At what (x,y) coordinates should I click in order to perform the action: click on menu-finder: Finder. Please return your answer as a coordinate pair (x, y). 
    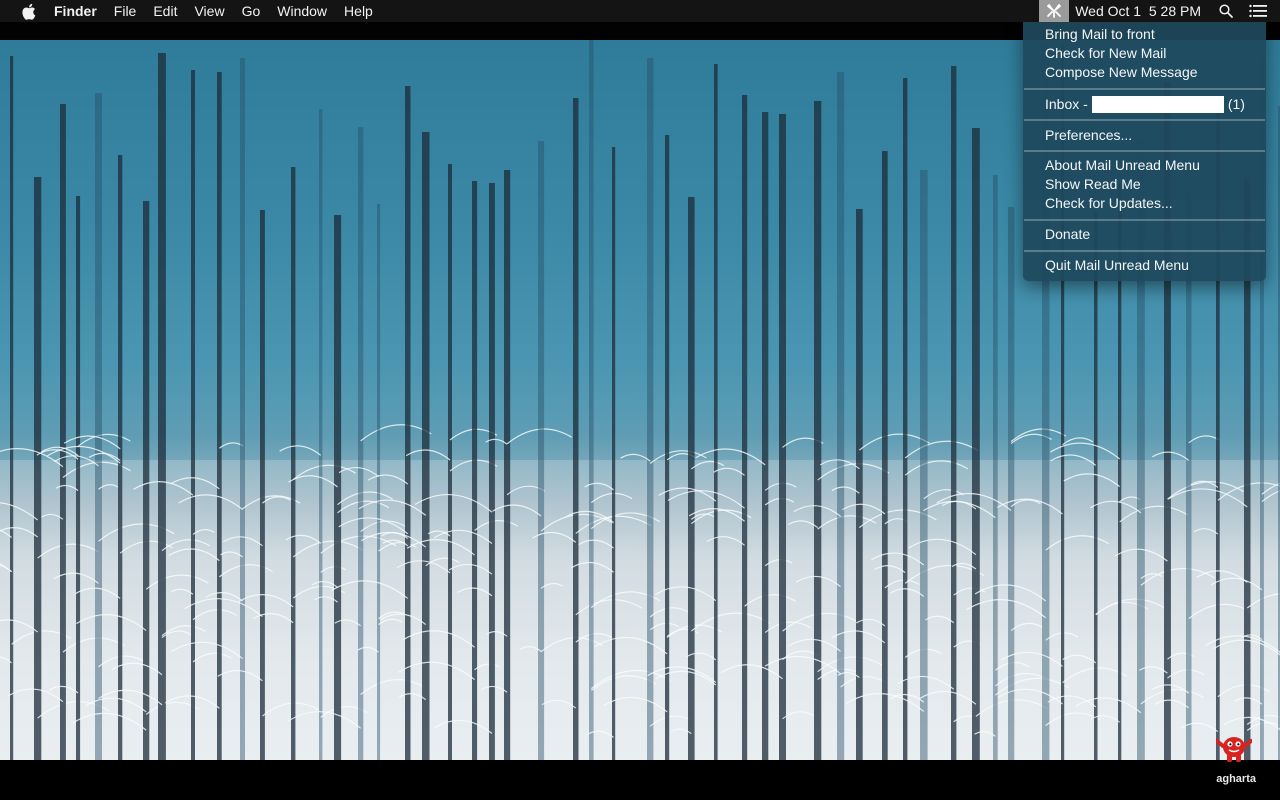
    Looking at the image, I should click on (75, 11).